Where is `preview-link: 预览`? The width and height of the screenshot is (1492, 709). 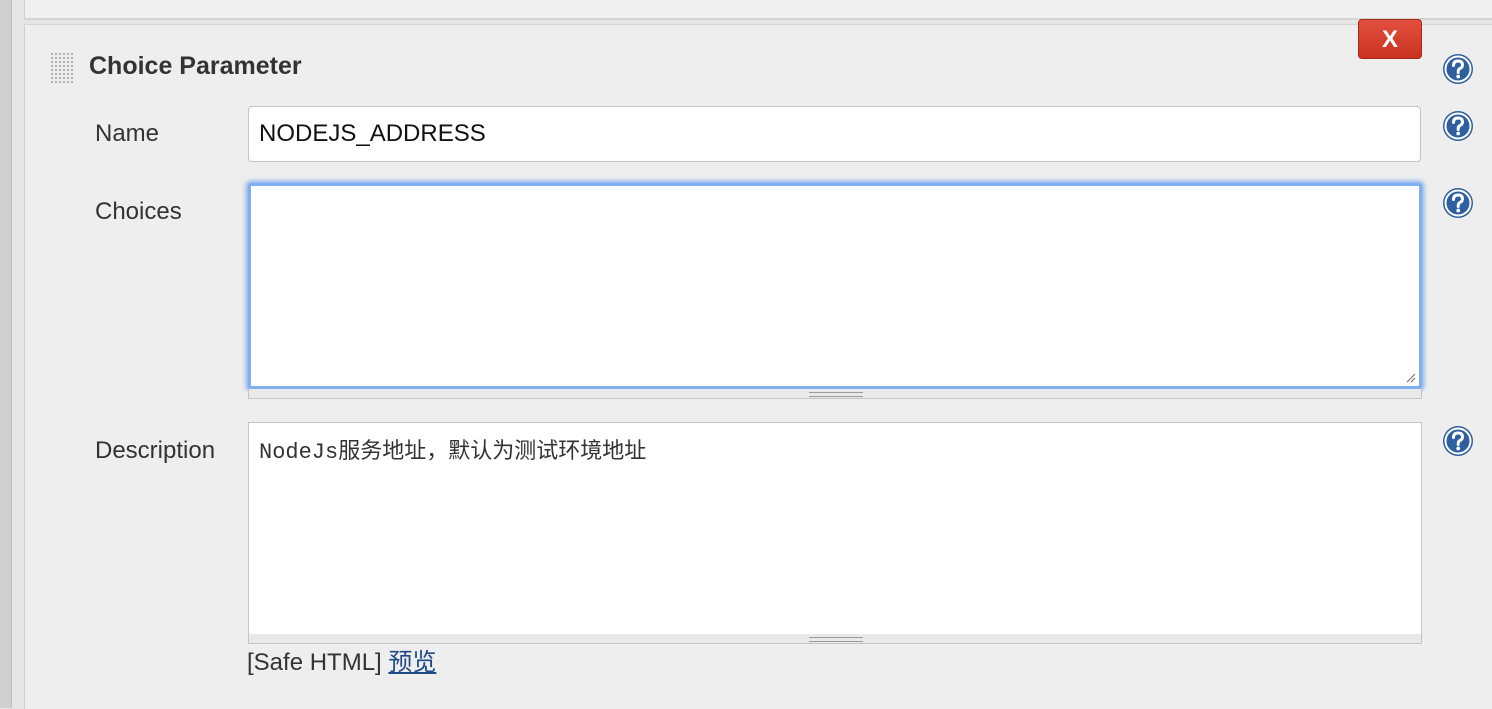
preview-link: 预览 is located at coordinates (412, 662).